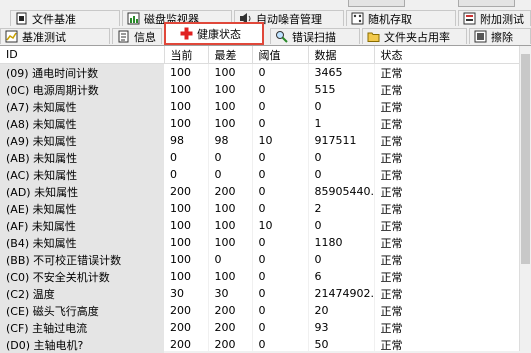 This screenshot has height=353, width=531. I want to click on cell-id: (AE) 未知属性, so click(82, 208).